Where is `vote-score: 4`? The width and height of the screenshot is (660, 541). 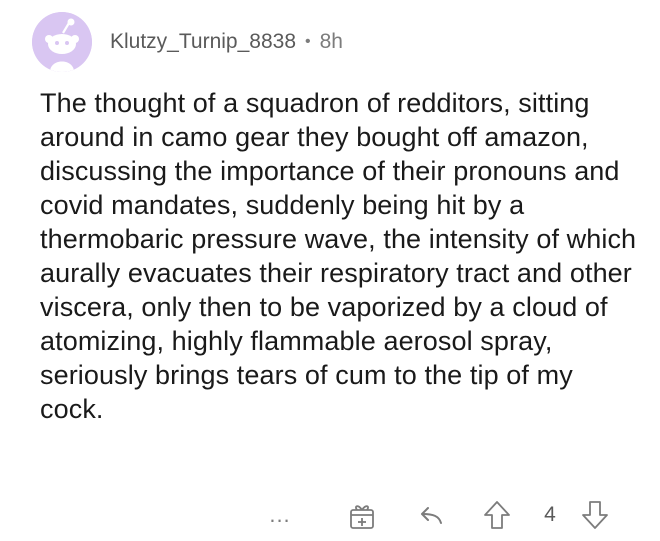
vote-score: 4 is located at coordinates (550, 514).